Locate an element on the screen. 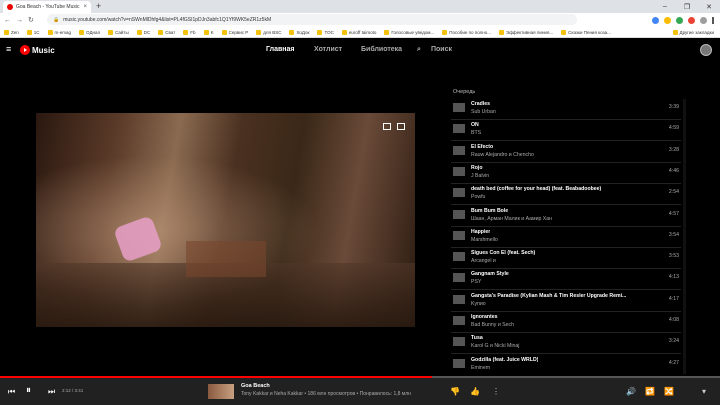 This screenshot has height=405, width=720. dislike-icon: 👎 is located at coordinates (455, 391).